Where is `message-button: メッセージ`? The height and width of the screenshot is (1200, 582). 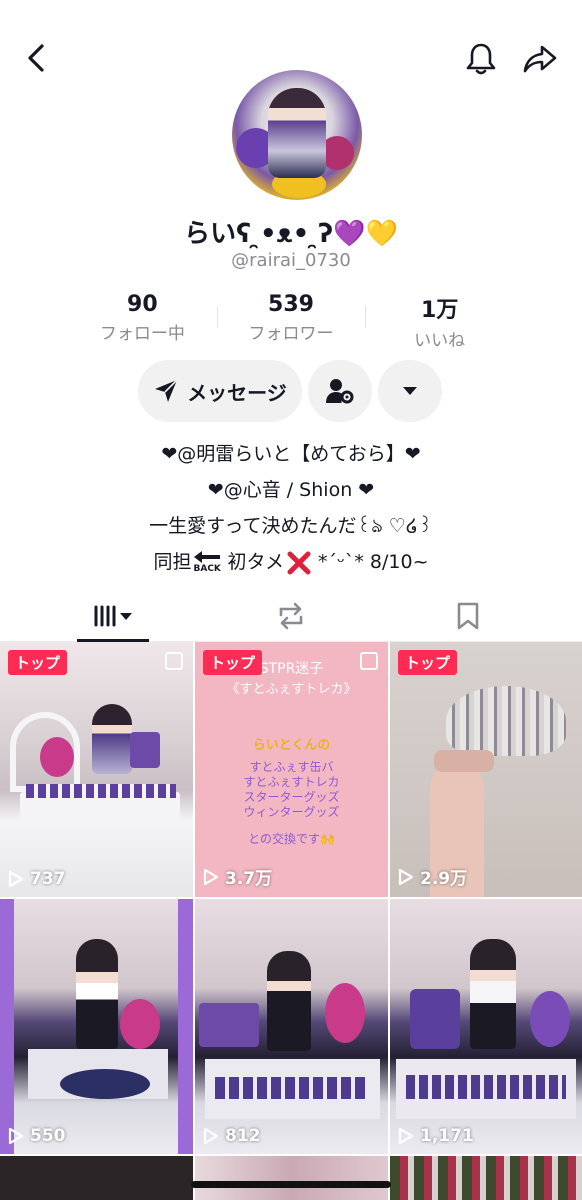
message-button: メッセージ is located at coordinates (220, 391).